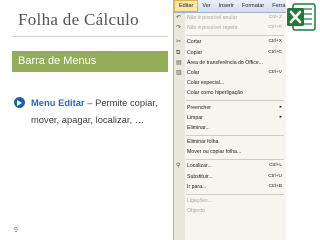  I want to click on clipboard-icon: ▤, so click(179, 62).